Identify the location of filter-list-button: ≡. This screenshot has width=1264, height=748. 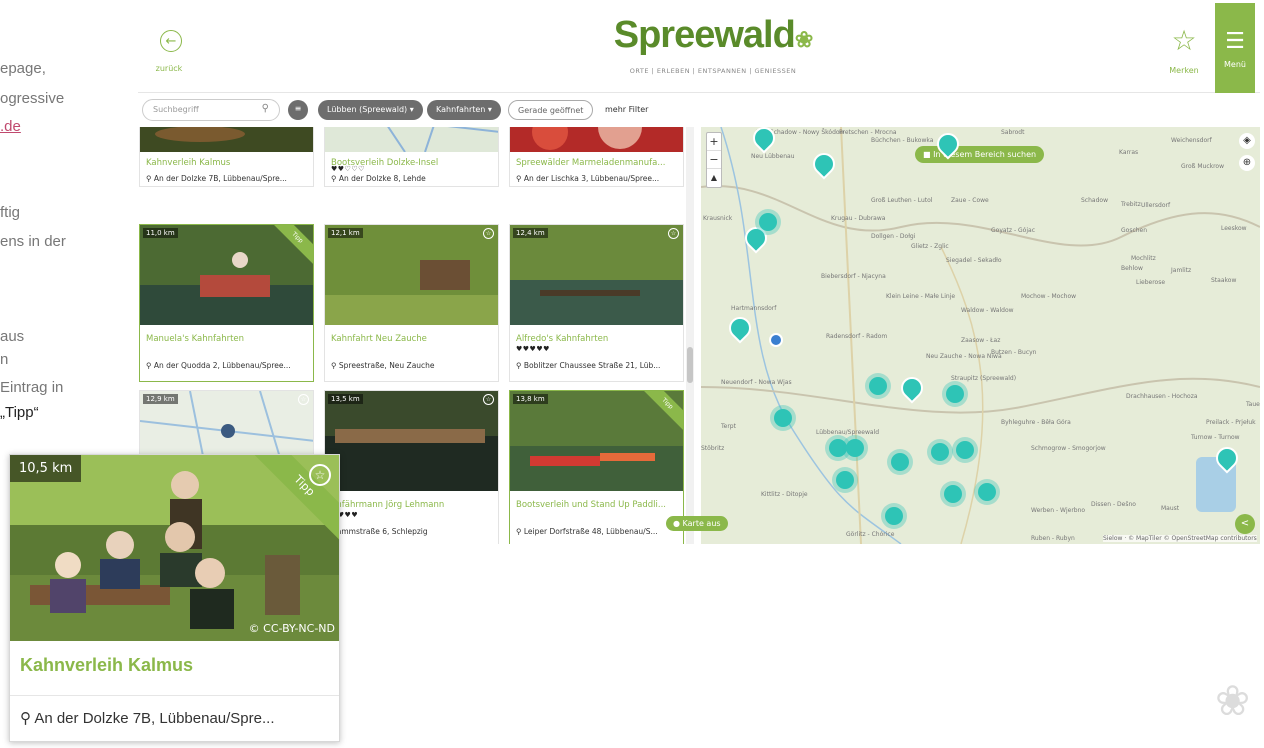
(298, 110).